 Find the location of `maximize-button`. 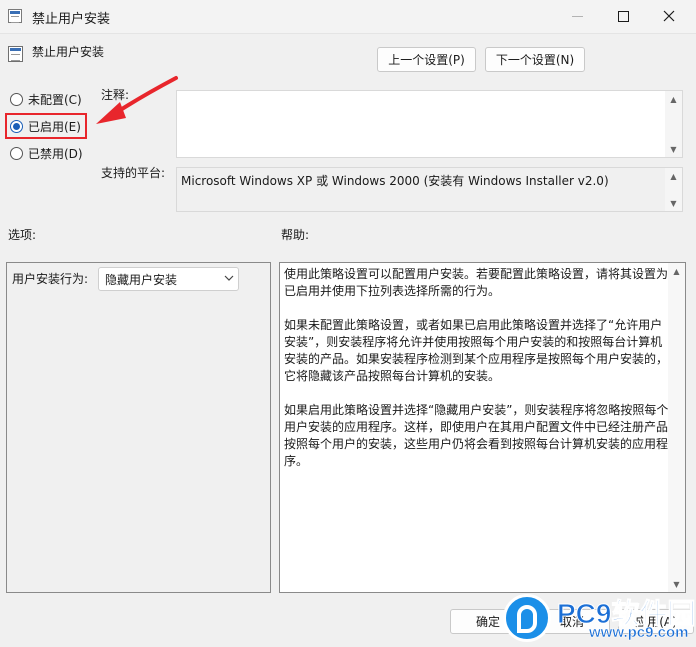

maximize-button is located at coordinates (623, 16).